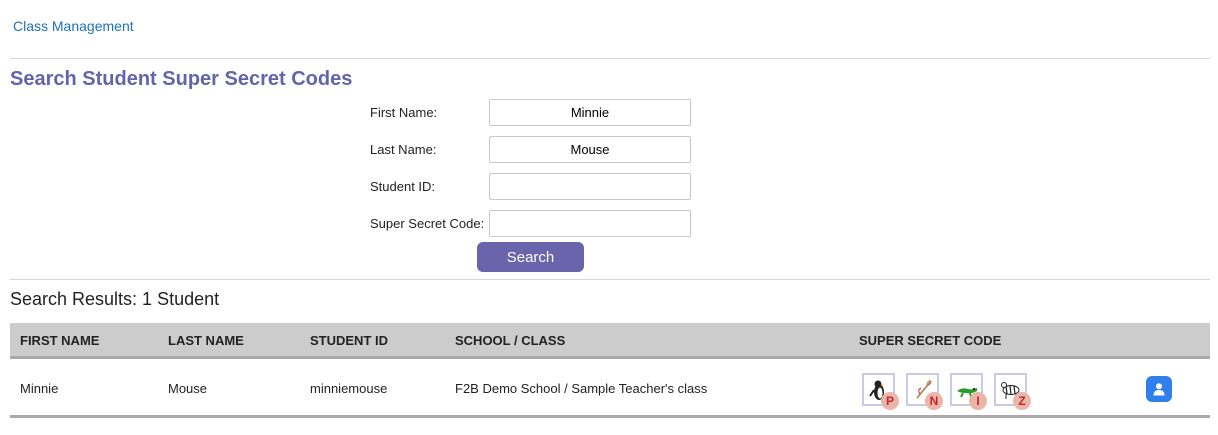  Describe the element at coordinates (427, 223) in the screenshot. I see `secret-code-label: Super Secret Code:` at that location.